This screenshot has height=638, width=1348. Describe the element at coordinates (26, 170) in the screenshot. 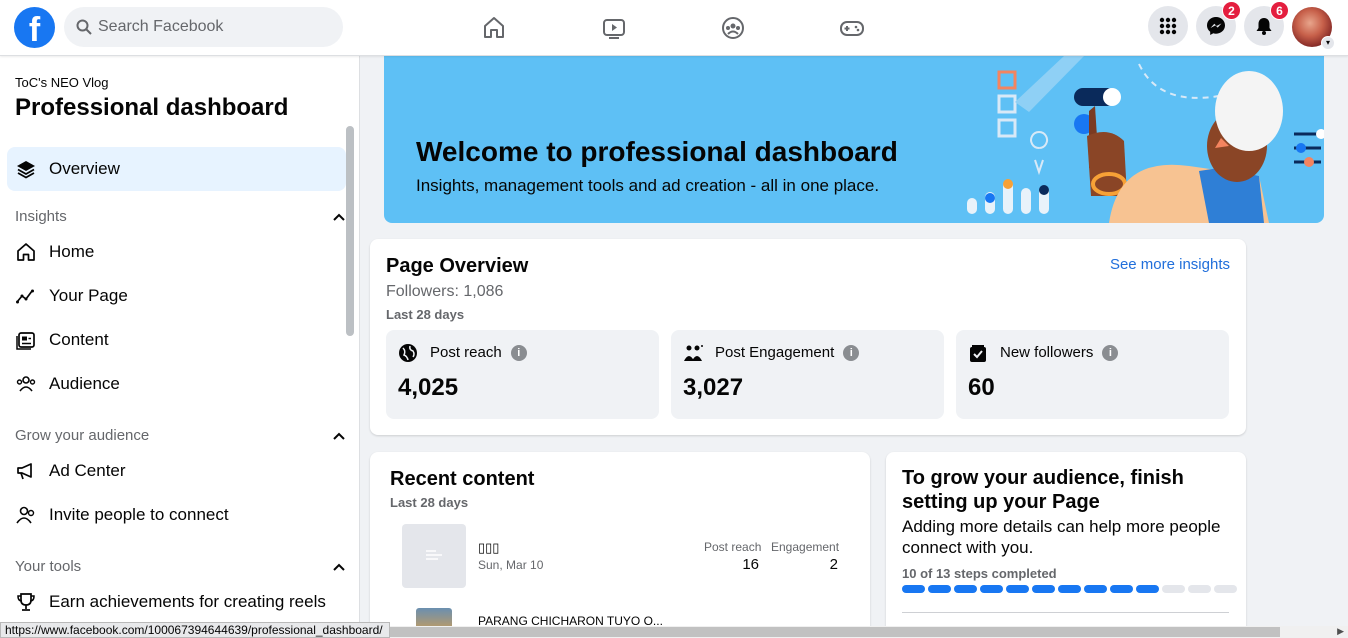

I see `layers-icon` at that location.